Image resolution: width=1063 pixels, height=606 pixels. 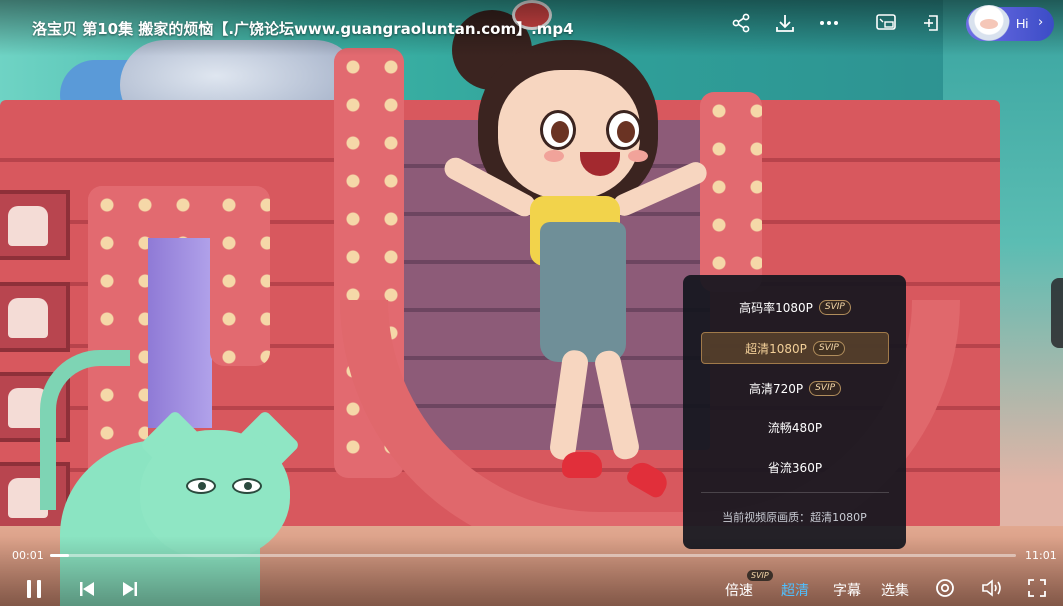 What do you see at coordinates (739, 590) in the screenshot?
I see `speed-button: 倍速` at bounding box center [739, 590].